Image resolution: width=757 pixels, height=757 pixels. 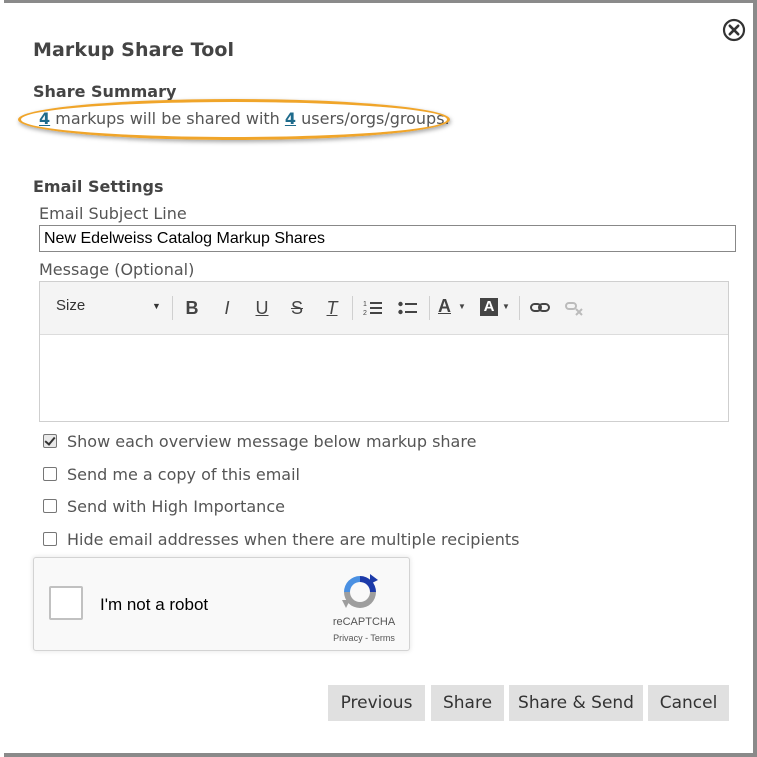 I want to click on font-size-label: Size, so click(x=71, y=305).